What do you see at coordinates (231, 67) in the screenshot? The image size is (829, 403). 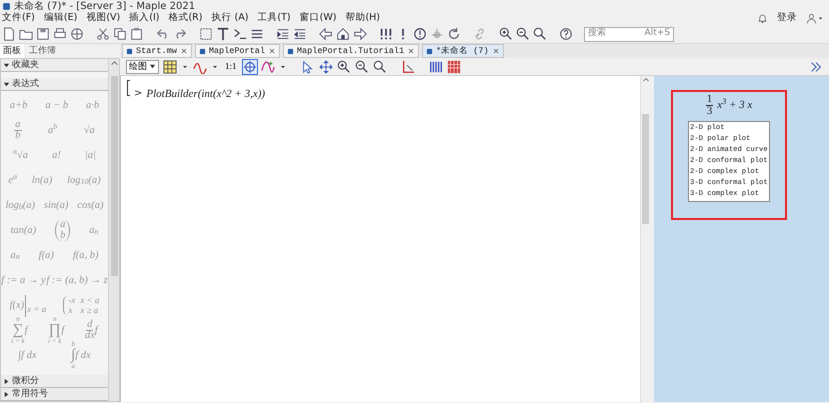 I see `ratio-button: 1:1` at bounding box center [231, 67].